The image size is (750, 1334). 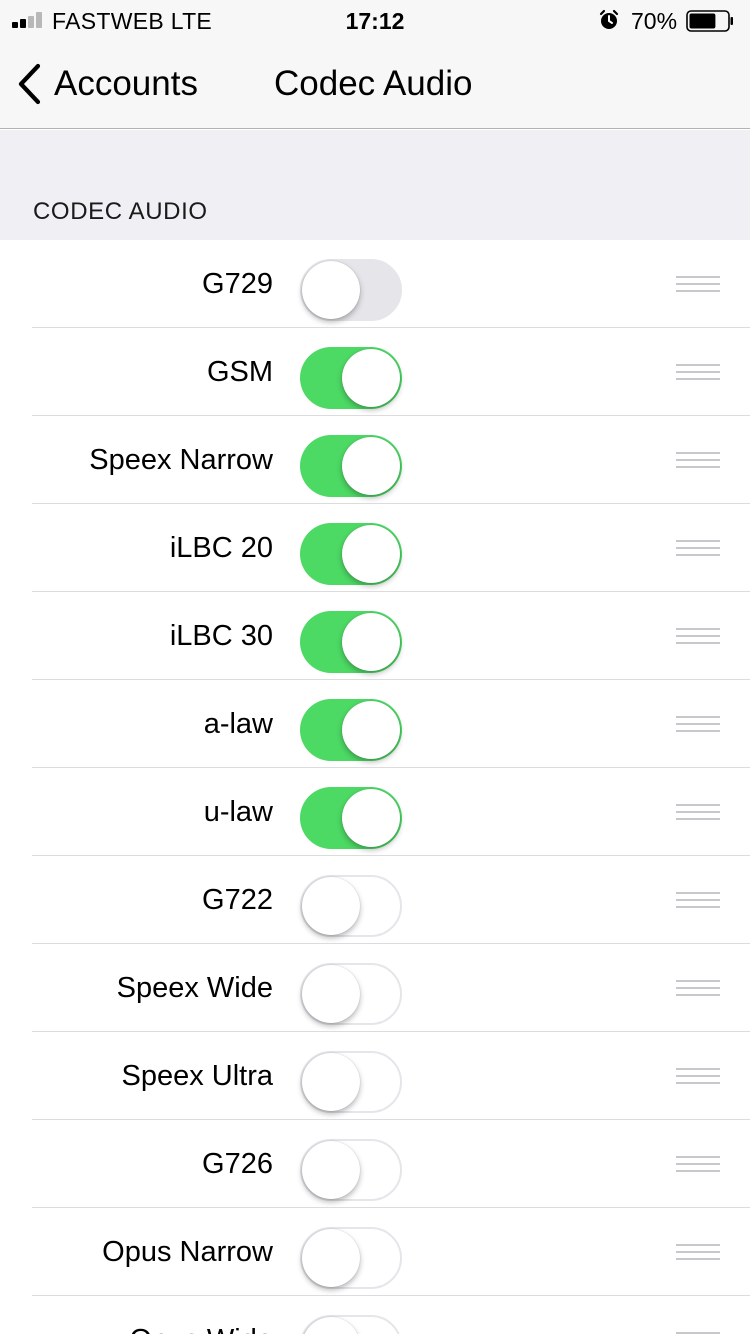 What do you see at coordinates (238, 812) in the screenshot?
I see `codec-label: u-law` at bounding box center [238, 812].